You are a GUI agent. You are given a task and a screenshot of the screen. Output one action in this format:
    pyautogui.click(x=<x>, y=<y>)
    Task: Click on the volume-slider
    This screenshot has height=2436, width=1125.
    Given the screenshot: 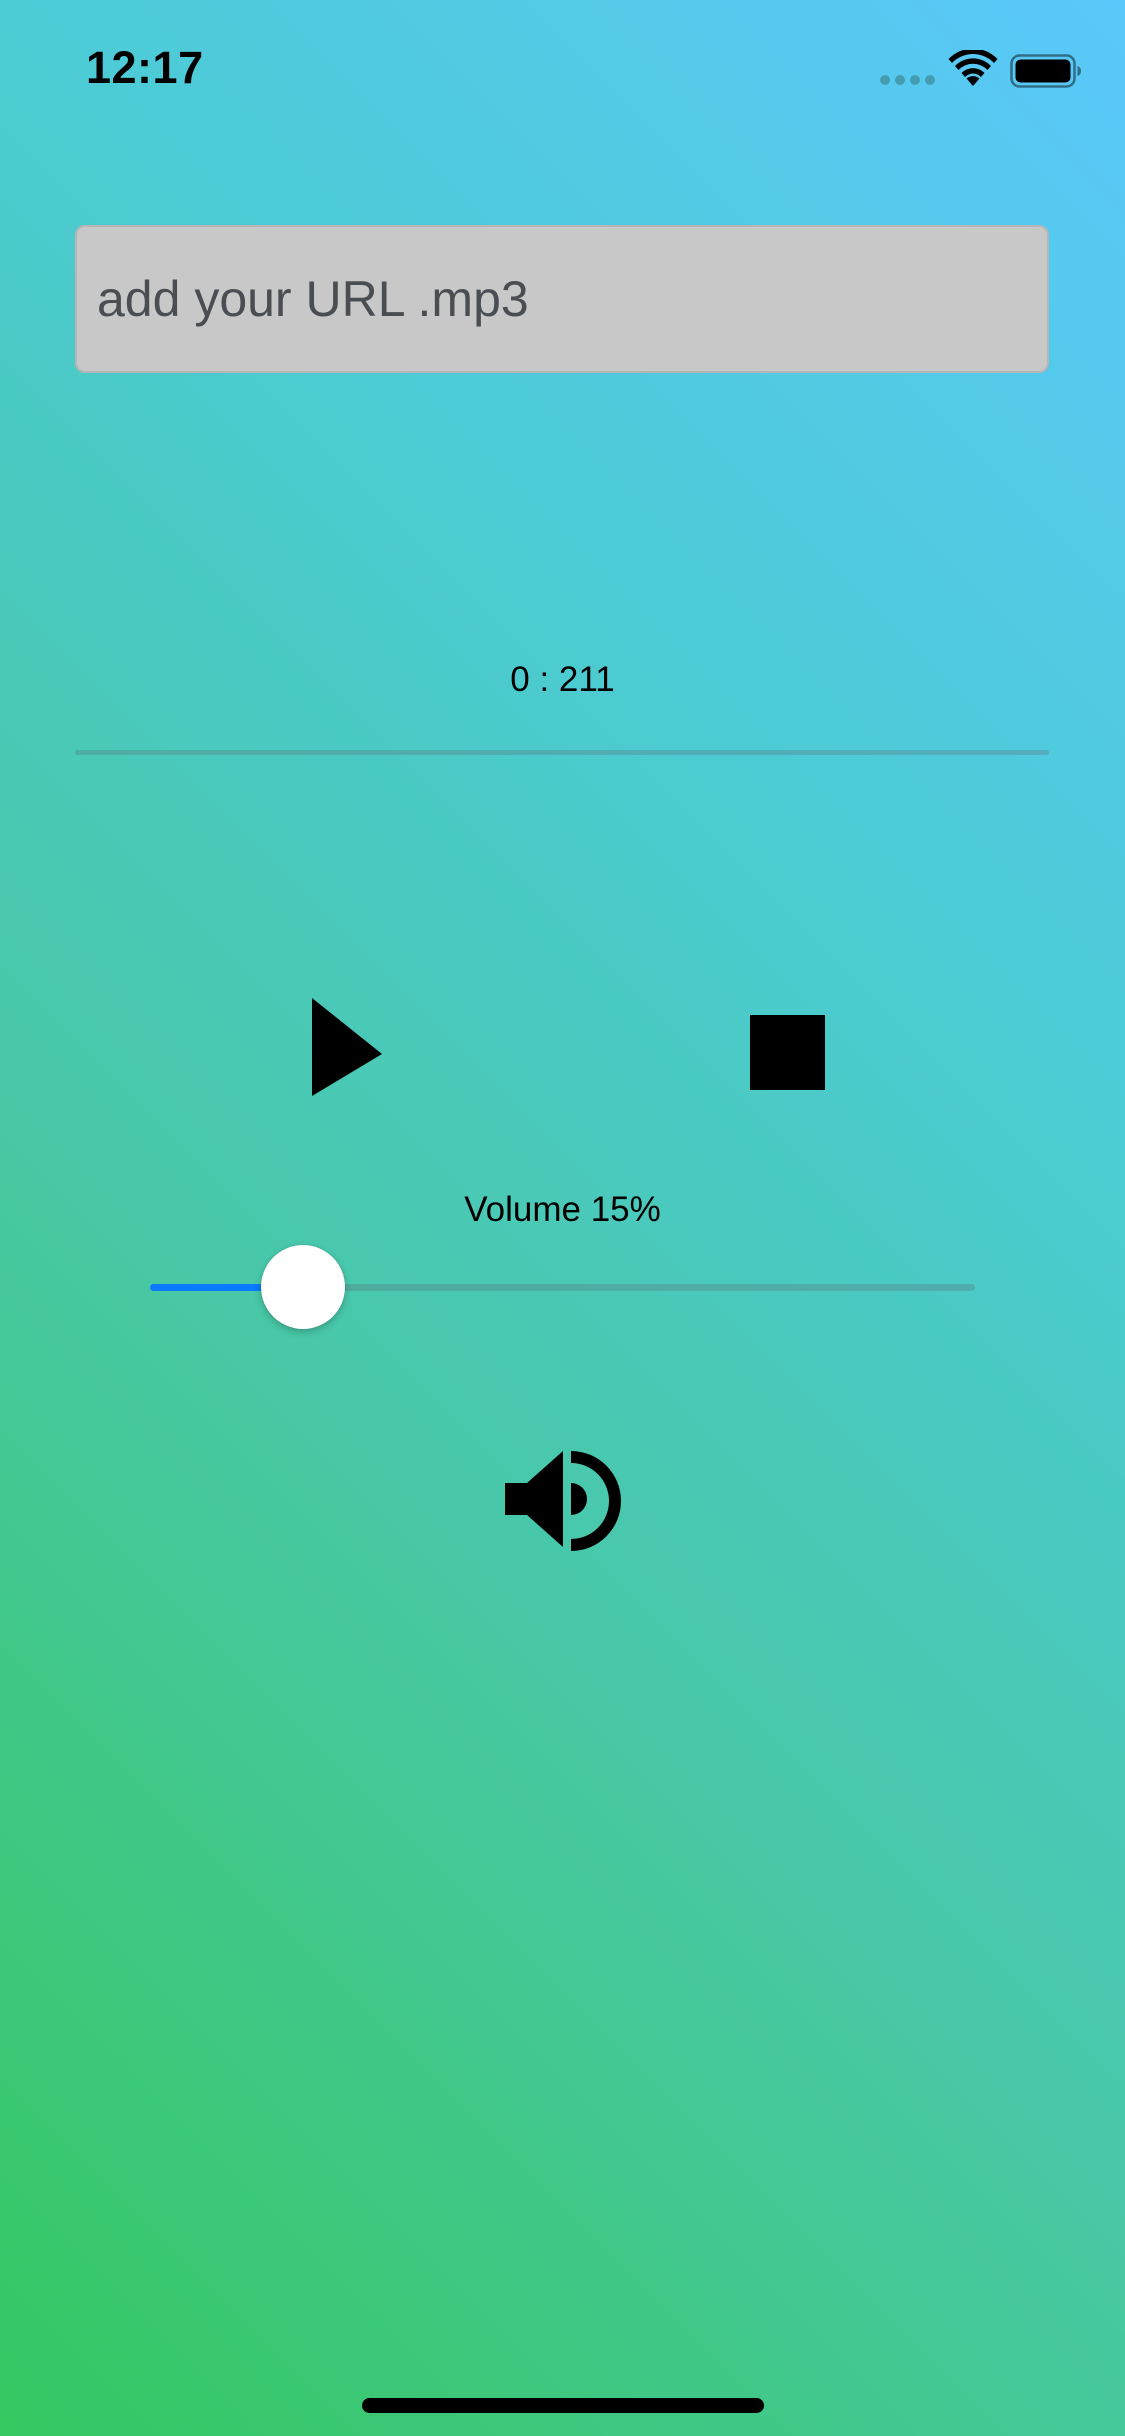 What is the action you would take?
    pyautogui.click(x=562, y=1287)
    